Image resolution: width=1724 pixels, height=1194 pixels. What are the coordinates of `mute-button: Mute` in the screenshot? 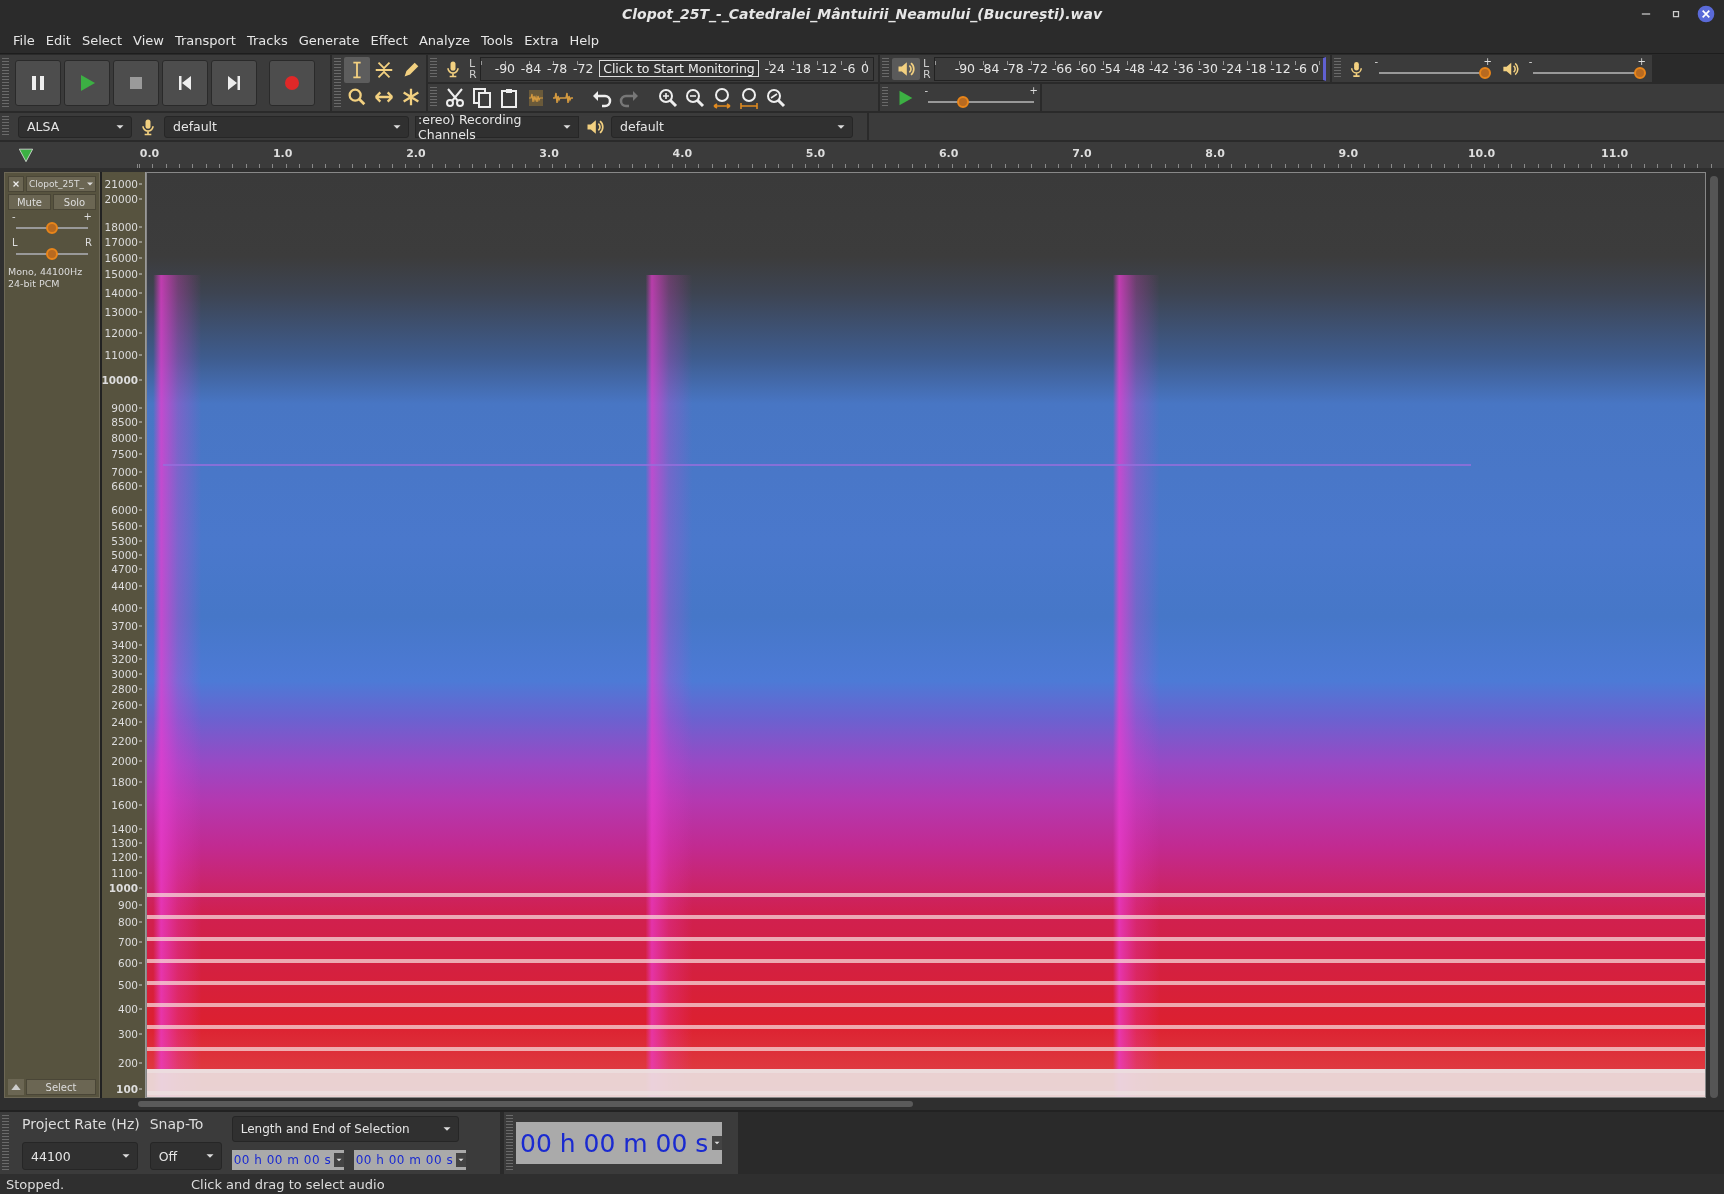 It's located at (29, 202).